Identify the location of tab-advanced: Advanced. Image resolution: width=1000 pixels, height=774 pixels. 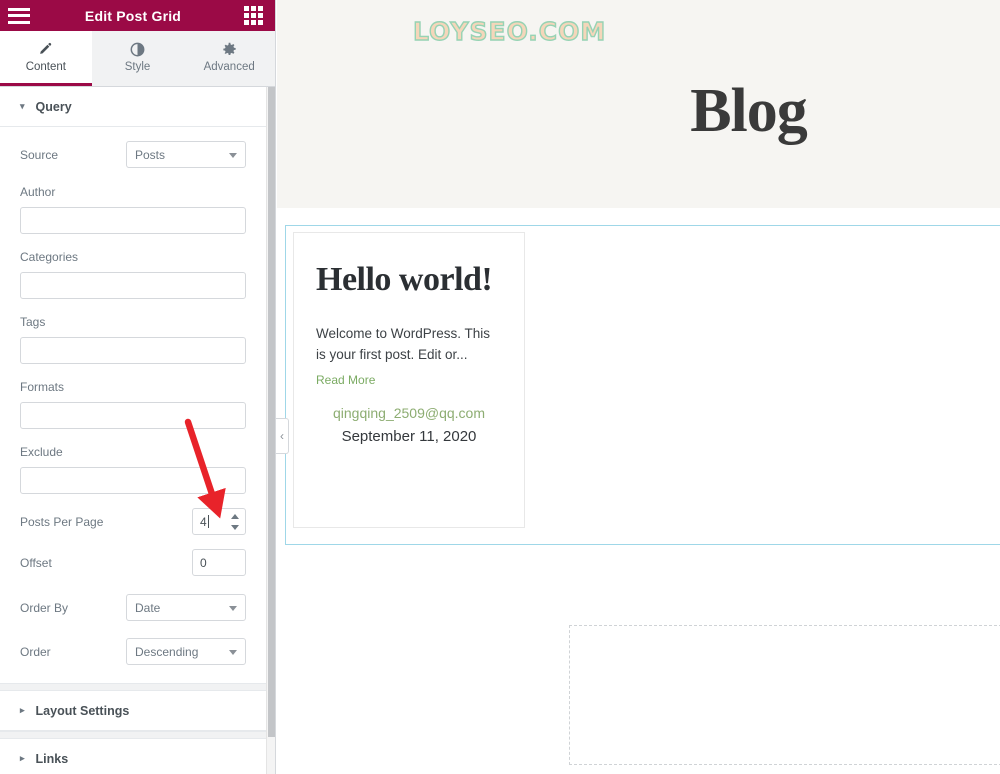
(229, 58).